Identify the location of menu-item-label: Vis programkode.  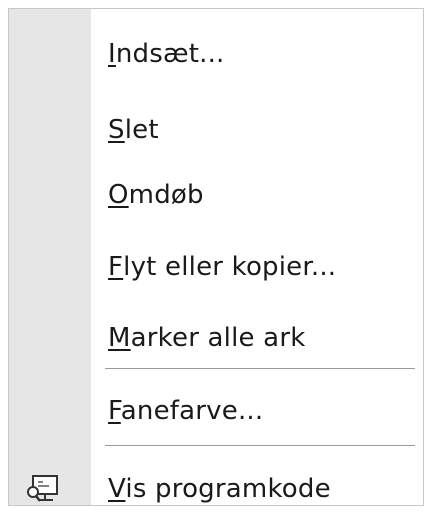
(219, 489).